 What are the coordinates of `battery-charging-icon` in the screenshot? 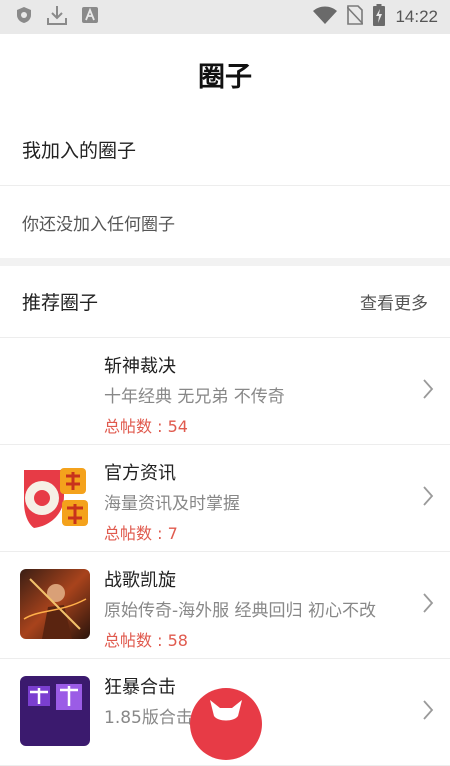 It's located at (379, 17).